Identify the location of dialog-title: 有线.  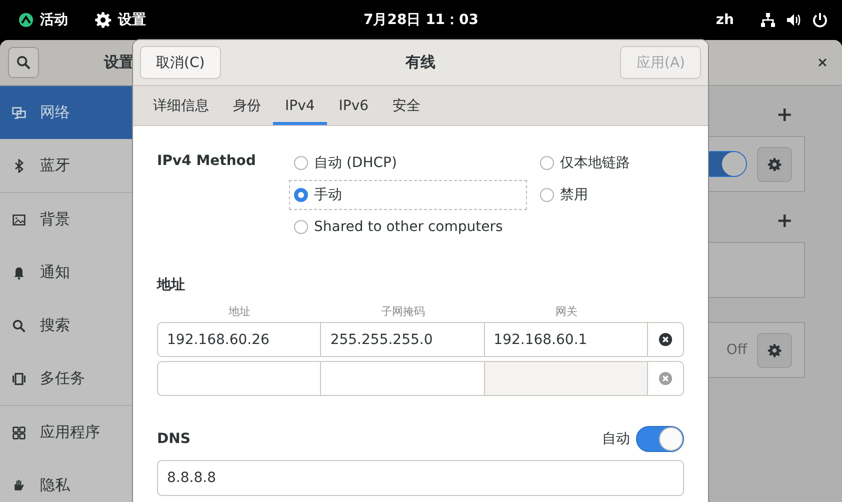
(421, 62).